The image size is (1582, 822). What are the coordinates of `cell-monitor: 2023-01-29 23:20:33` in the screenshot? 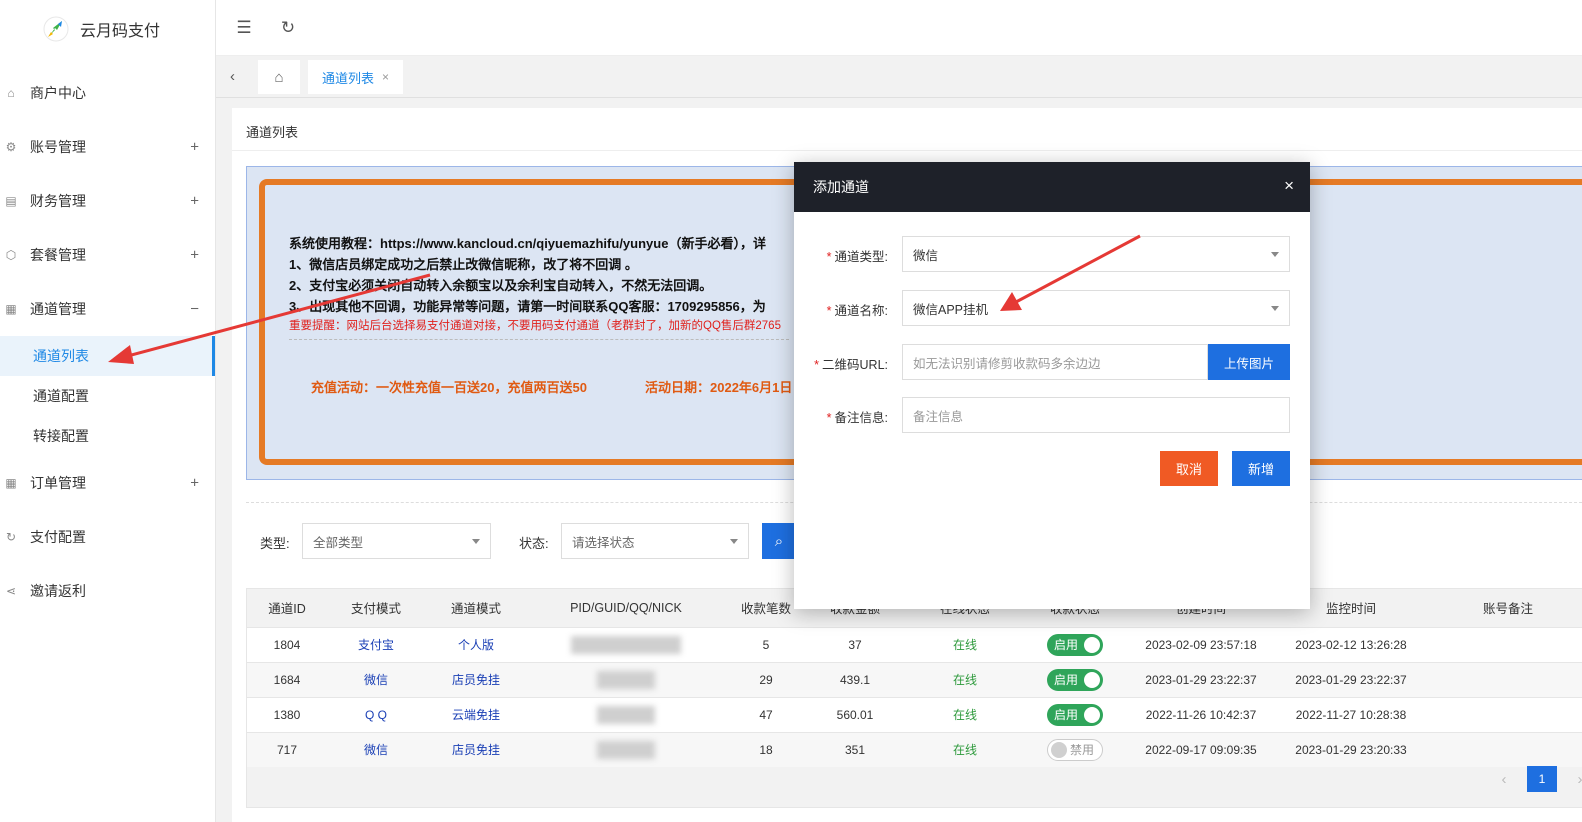 It's located at (1351, 749).